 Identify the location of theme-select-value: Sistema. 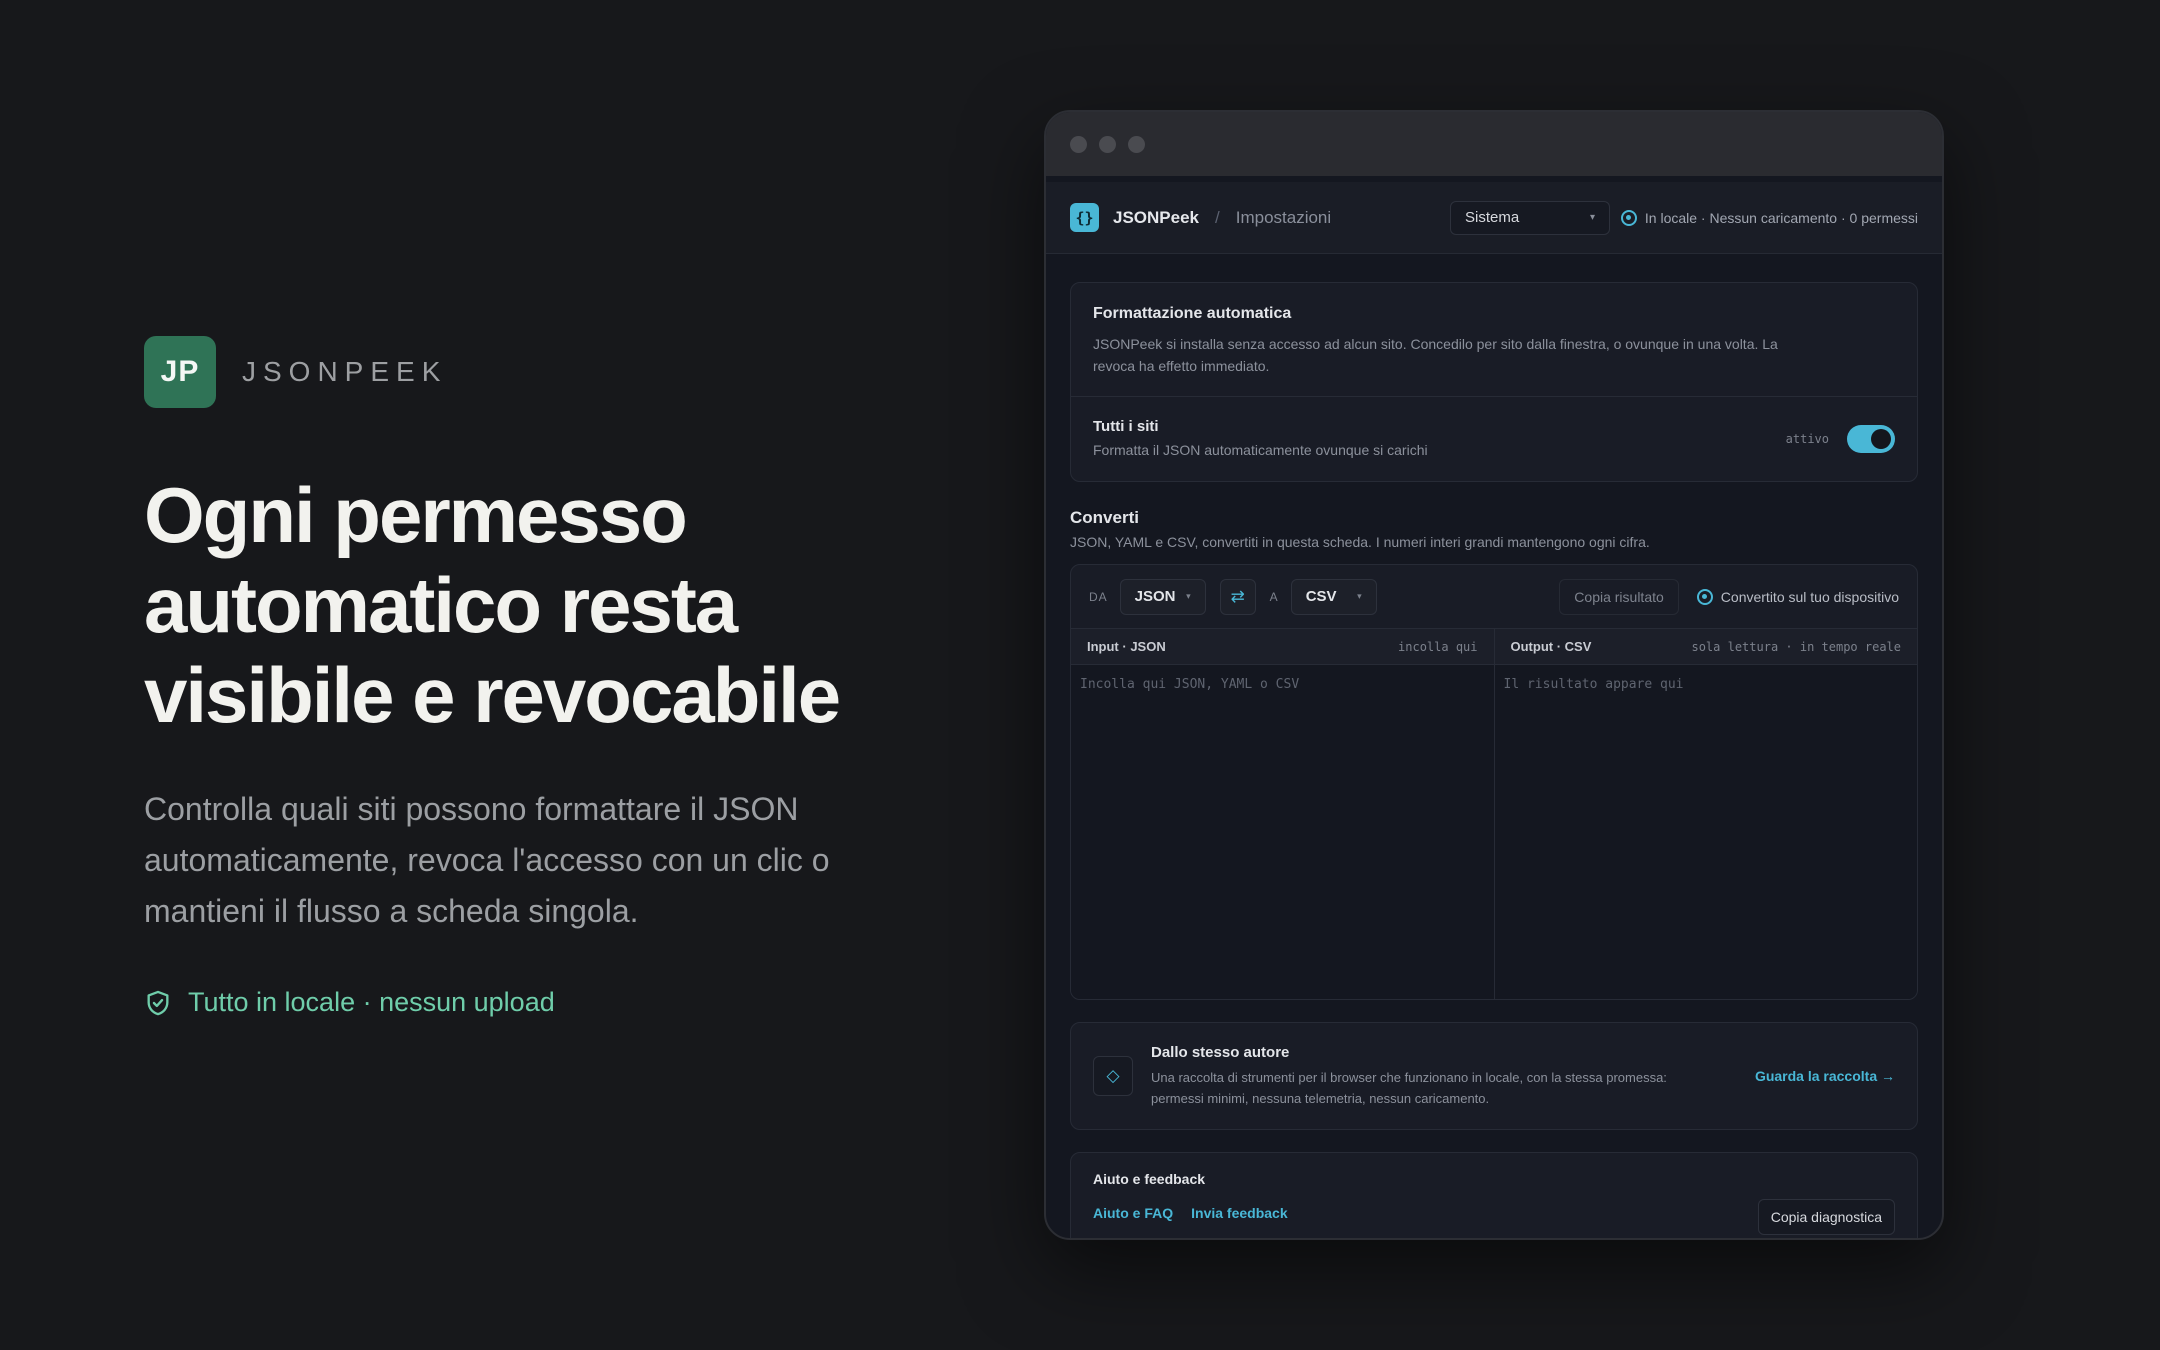
(1492, 217).